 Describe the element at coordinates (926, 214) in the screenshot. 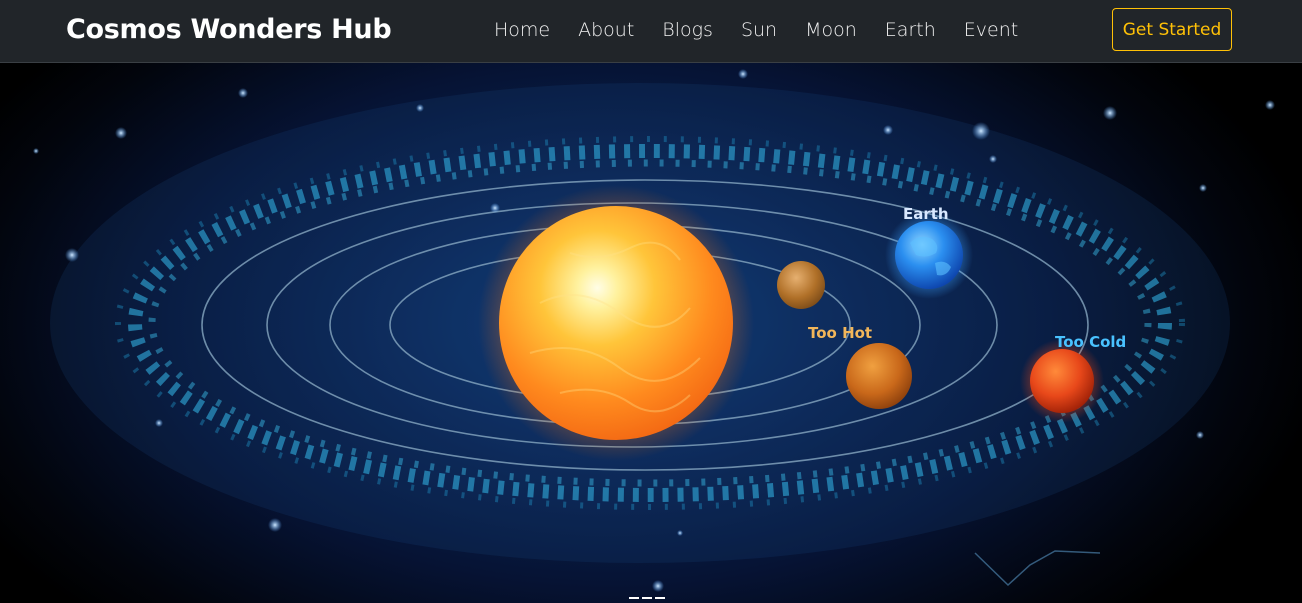

I see `earth-label: Earth` at that location.